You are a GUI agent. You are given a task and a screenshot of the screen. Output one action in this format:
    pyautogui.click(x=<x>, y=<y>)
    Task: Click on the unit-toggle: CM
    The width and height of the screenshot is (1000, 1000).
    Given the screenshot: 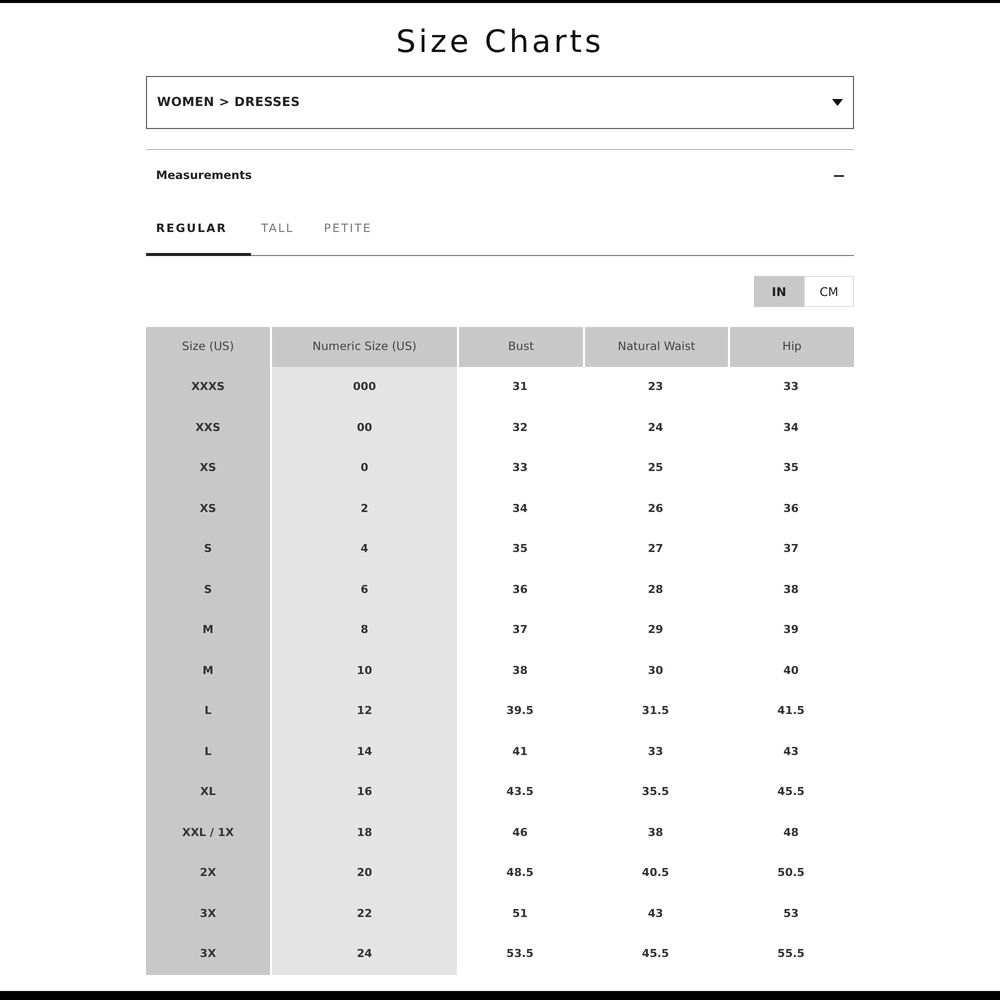 What is the action you would take?
    pyautogui.click(x=829, y=291)
    